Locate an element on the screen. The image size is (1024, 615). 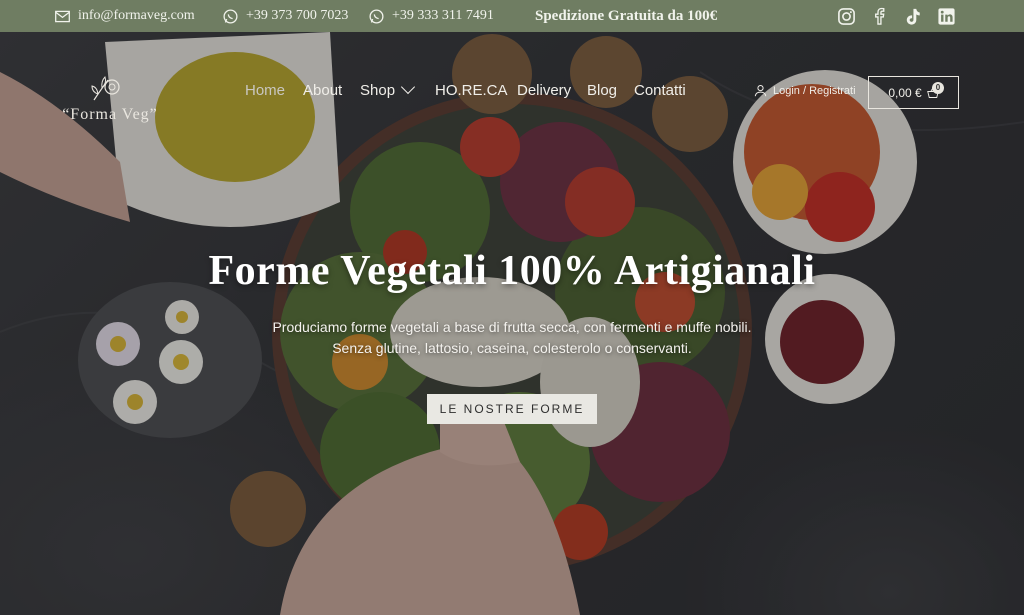
email-contact: info@formaveg.com is located at coordinates (124, 16).